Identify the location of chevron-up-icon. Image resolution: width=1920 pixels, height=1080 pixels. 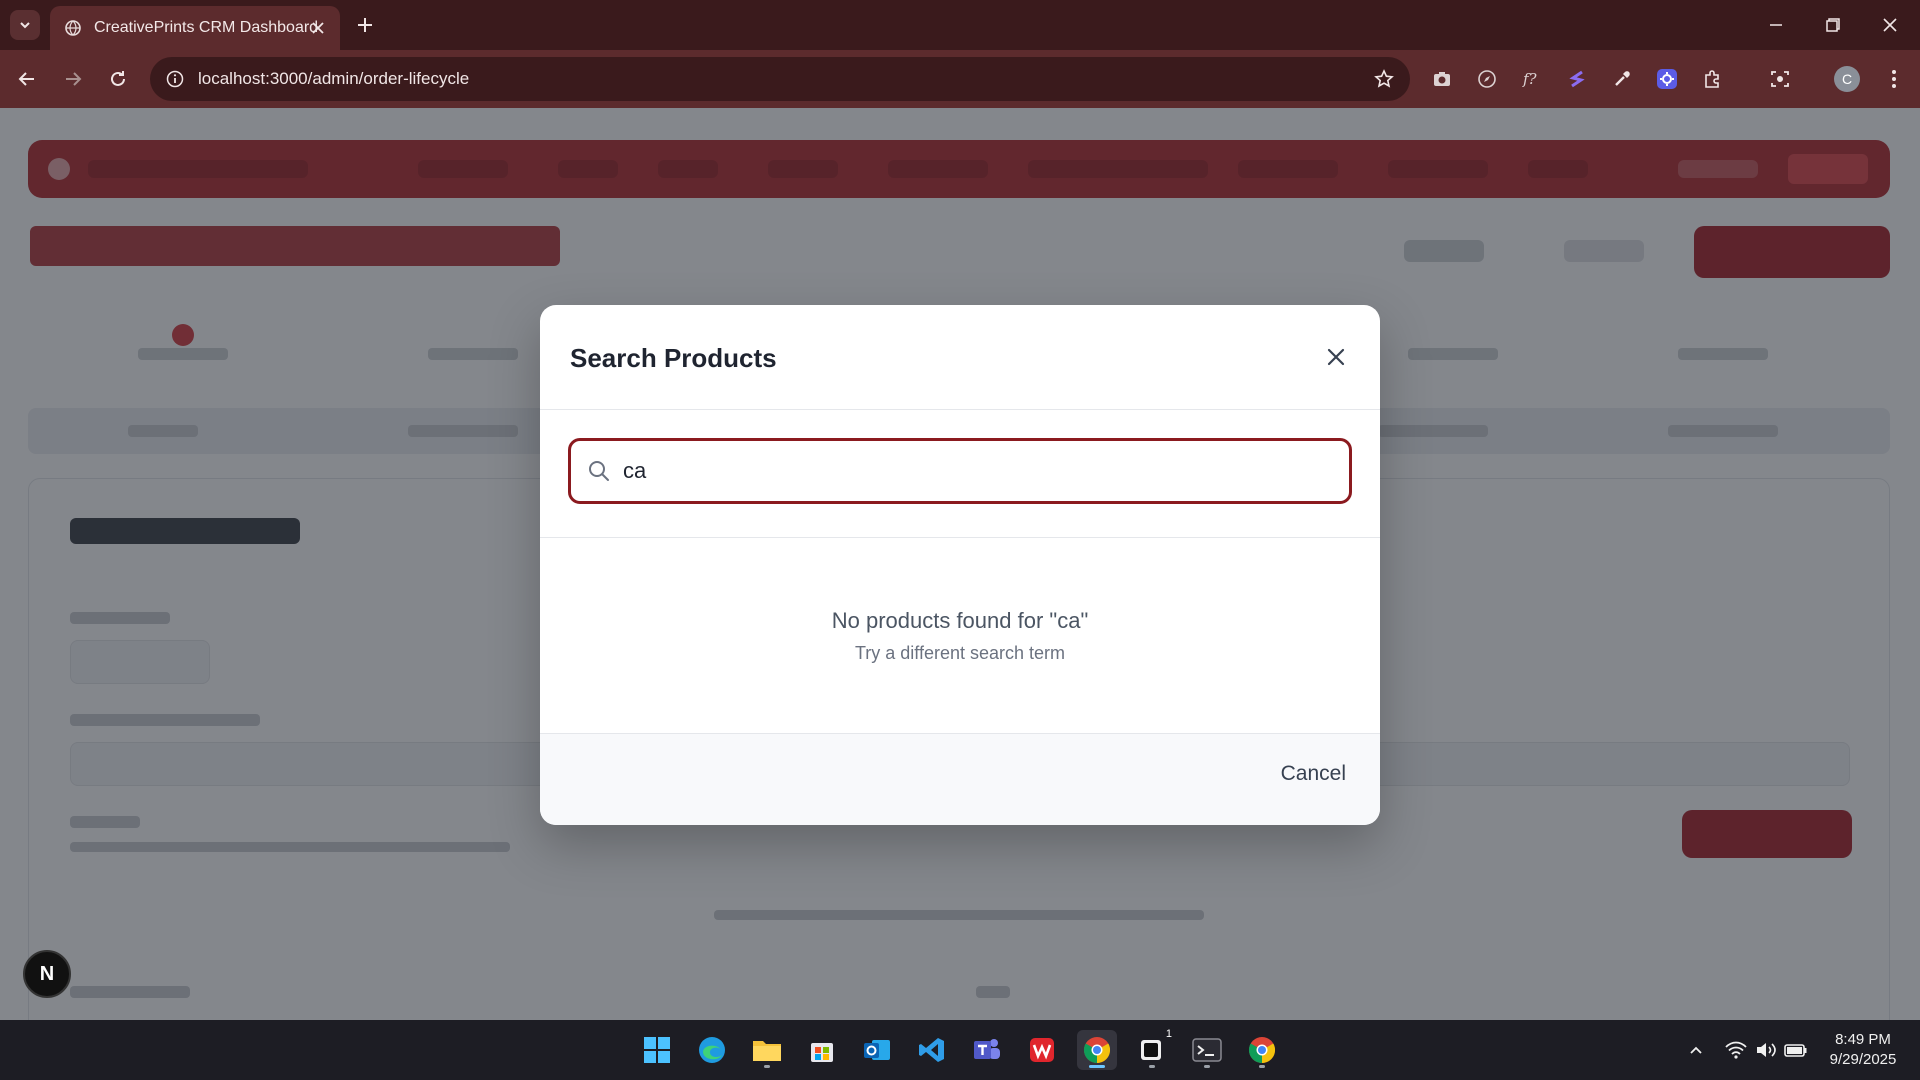
(1696, 1050).